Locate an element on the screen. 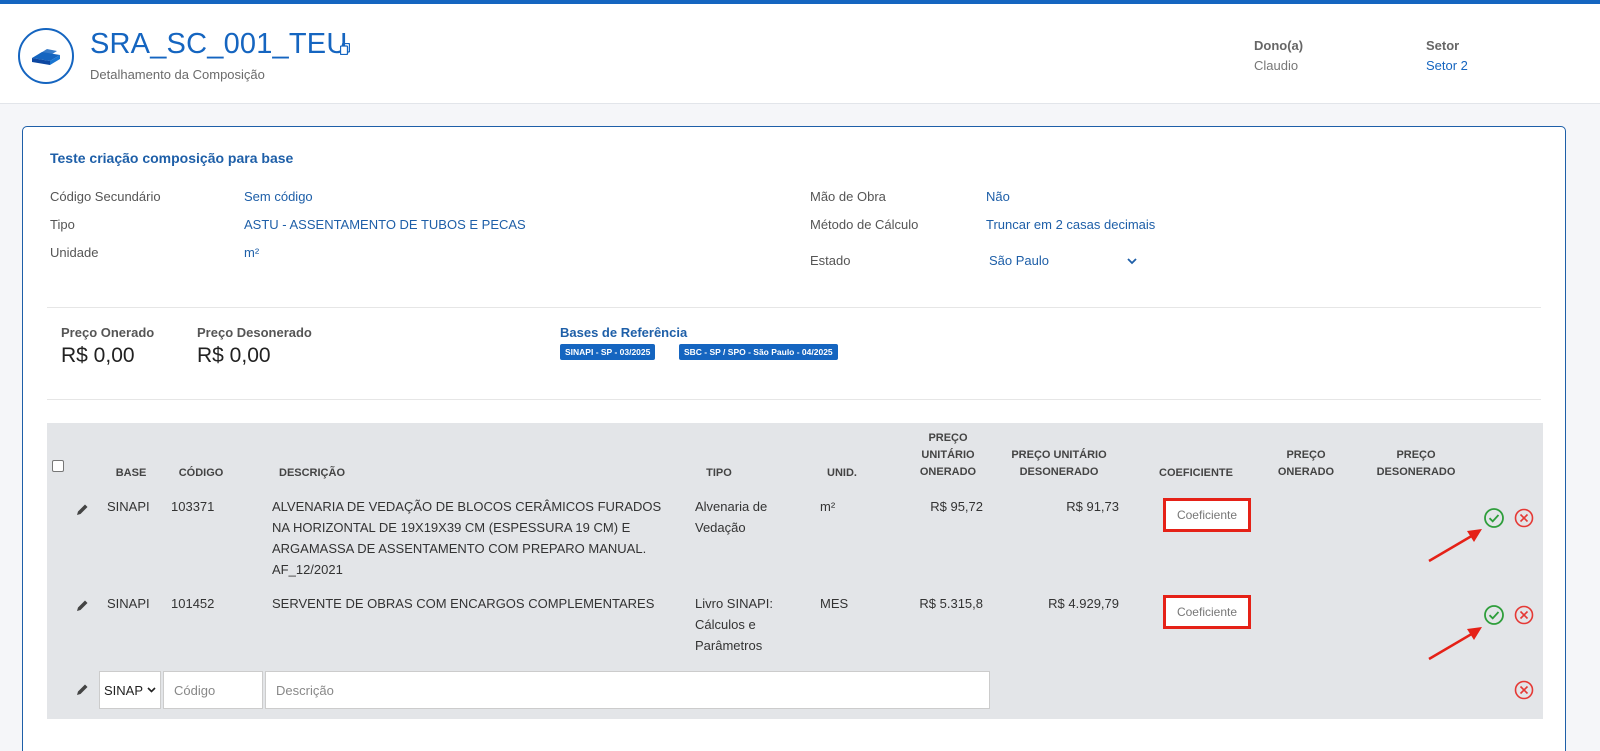  price-onerado-value: R$ 0,00 is located at coordinates (98, 355).